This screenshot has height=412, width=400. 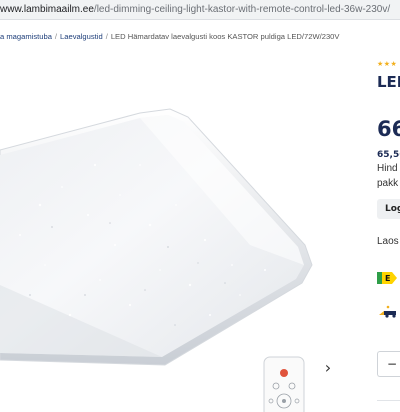 What do you see at coordinates (388, 183) in the screenshot?
I see `price-note-line-2: pakk` at bounding box center [388, 183].